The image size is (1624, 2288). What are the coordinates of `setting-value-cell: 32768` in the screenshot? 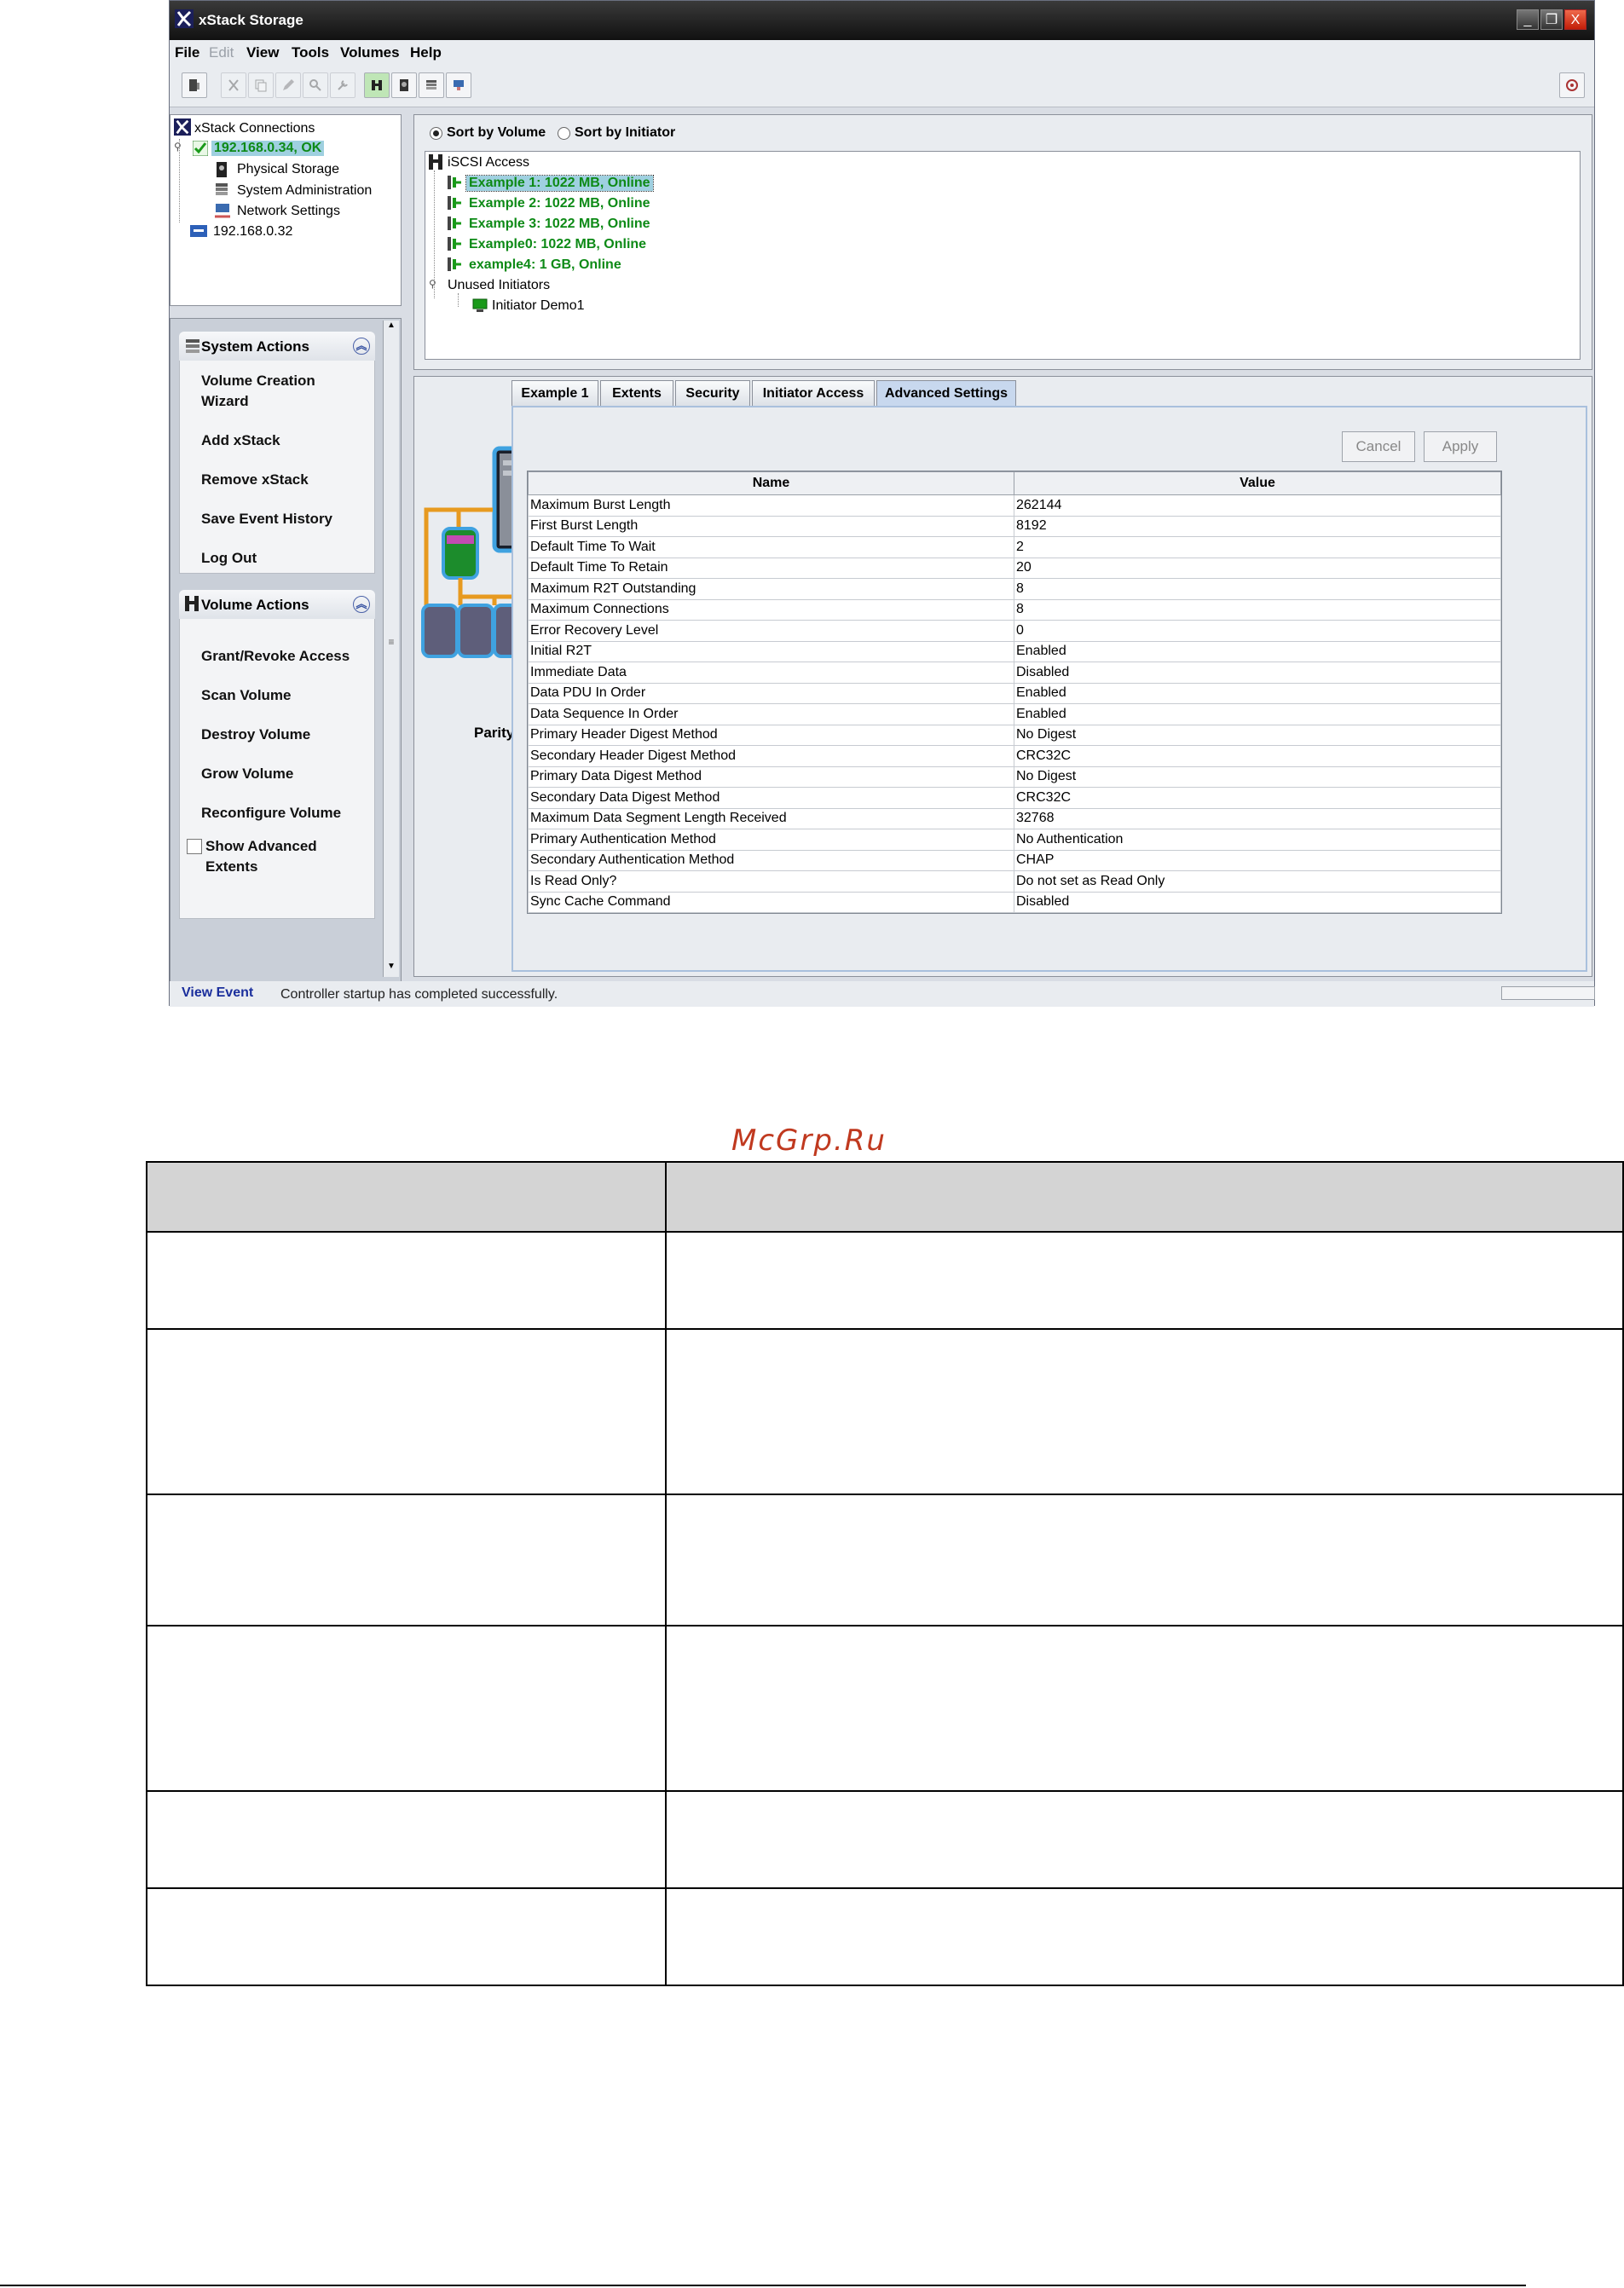 It's located at (1257, 818).